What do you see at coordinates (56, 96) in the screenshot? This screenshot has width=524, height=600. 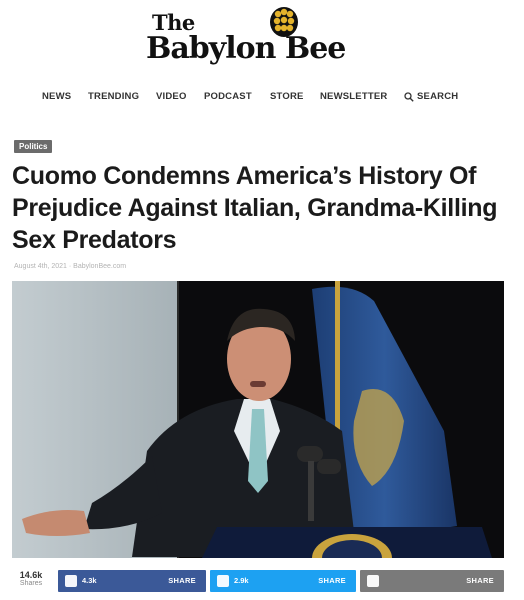 I see `nav-item-news: NEWS` at bounding box center [56, 96].